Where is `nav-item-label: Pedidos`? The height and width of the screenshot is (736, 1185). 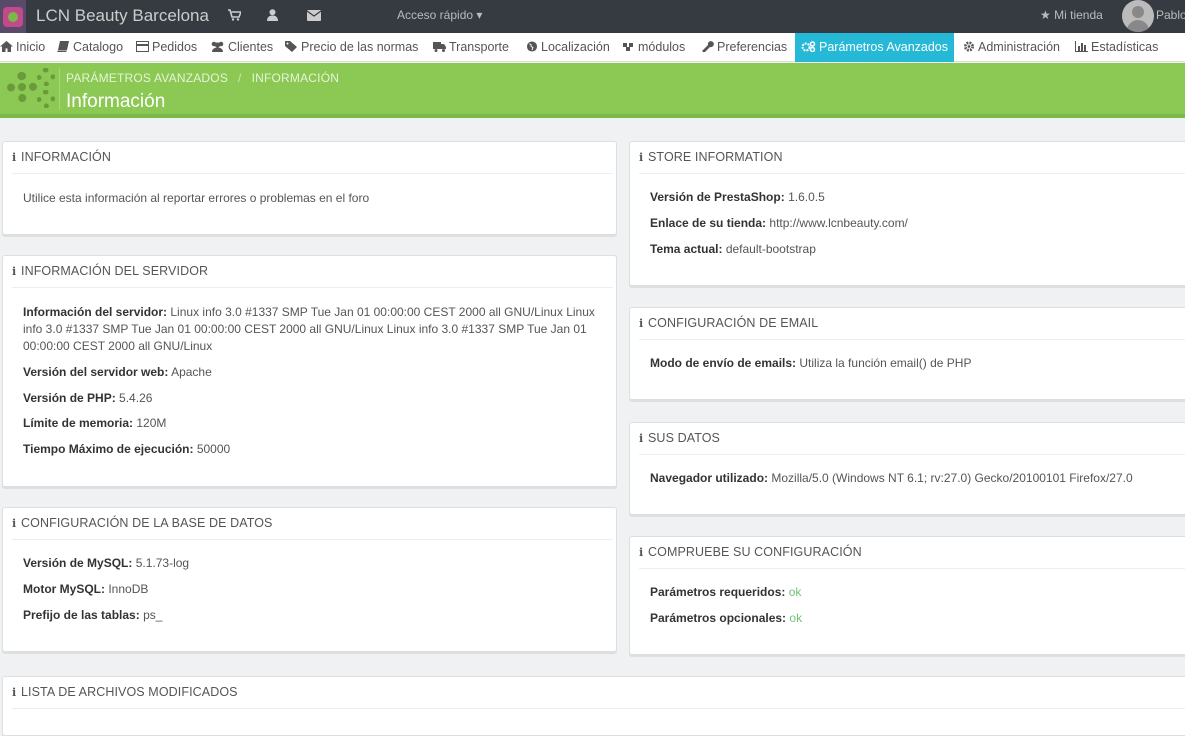
nav-item-label: Pedidos is located at coordinates (175, 47).